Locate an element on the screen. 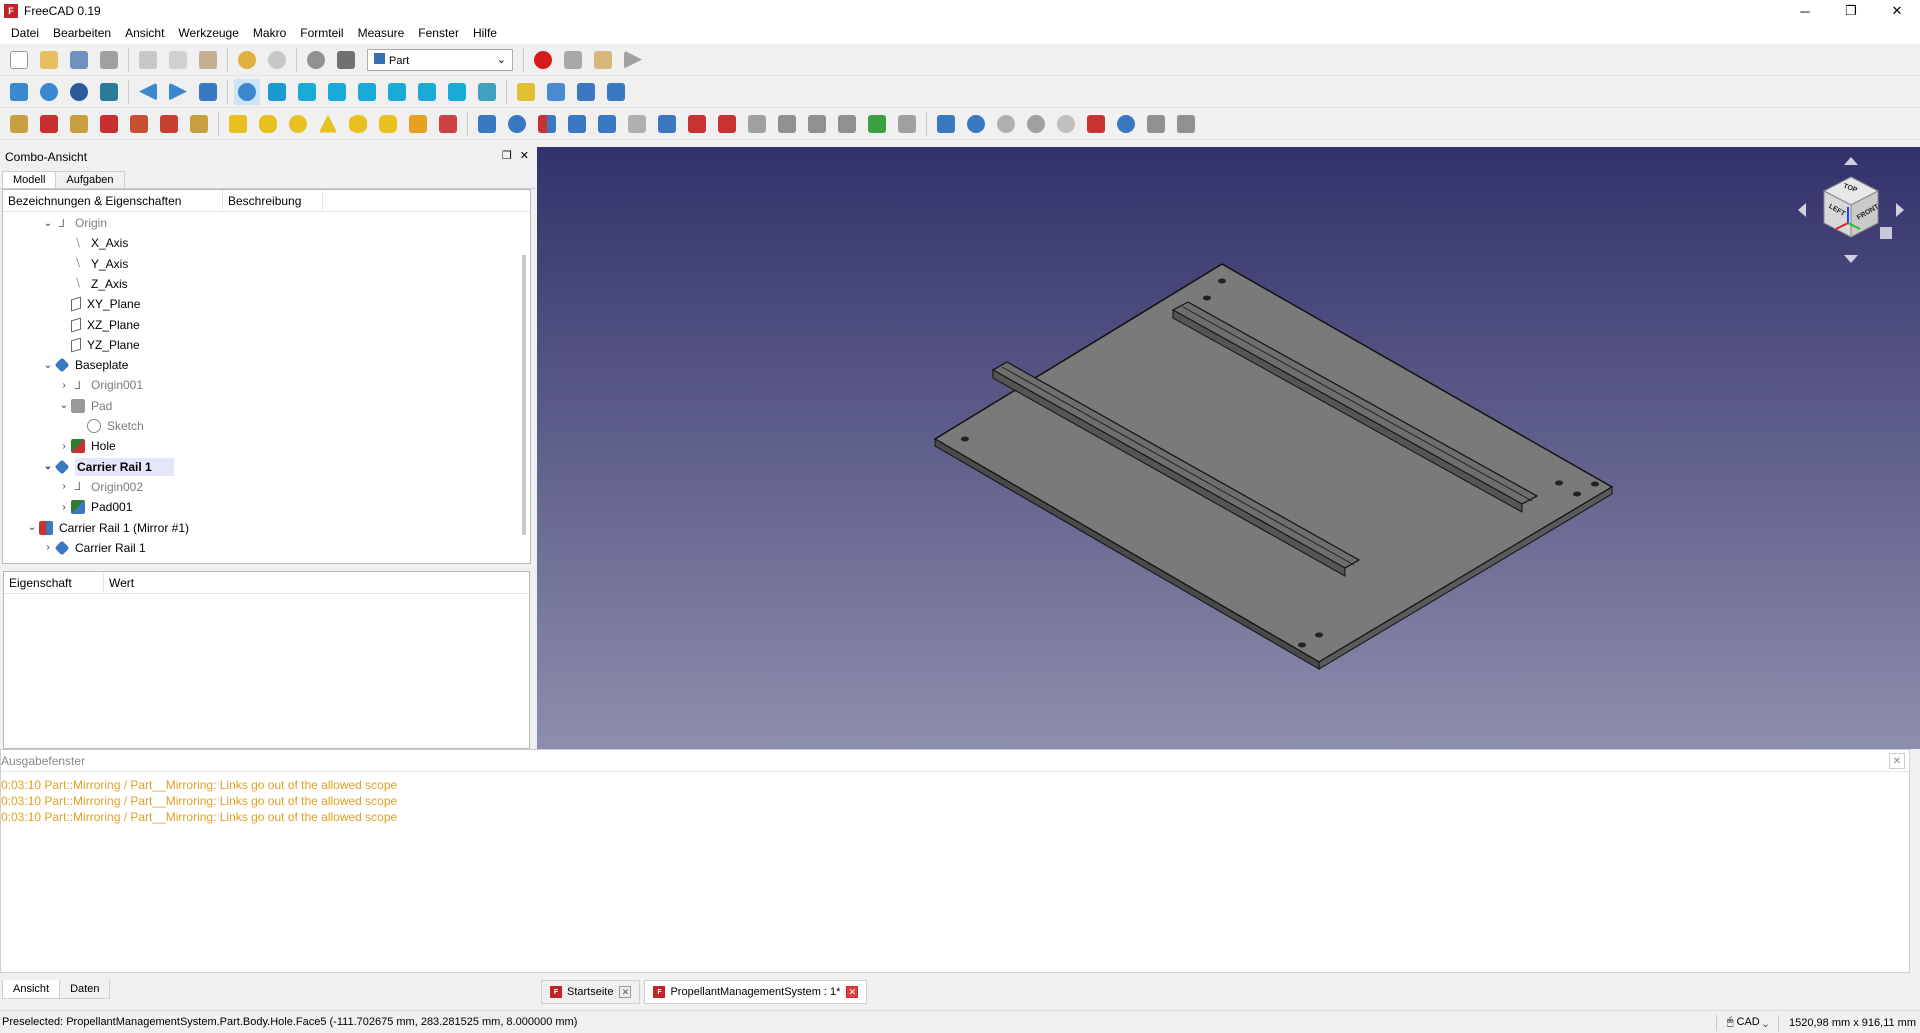 This screenshot has width=1920, height=1033. isometric-view-icon is located at coordinates (277, 92).